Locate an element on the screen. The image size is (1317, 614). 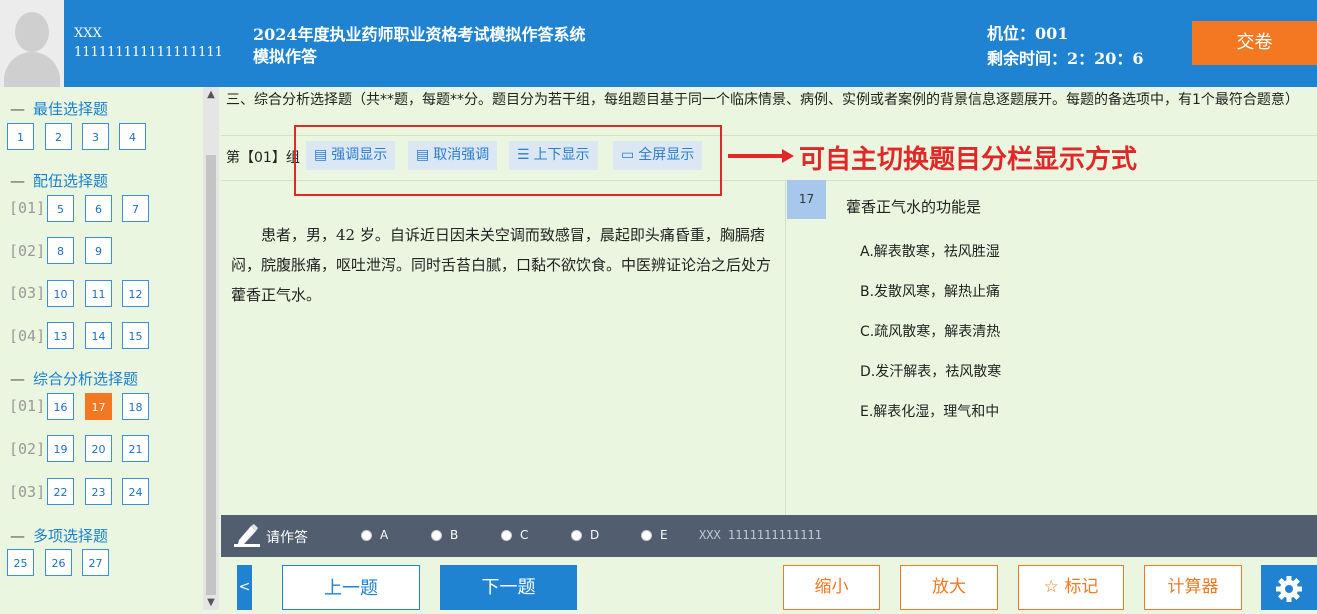
mode-label: 模拟作答 is located at coordinates (285, 56).